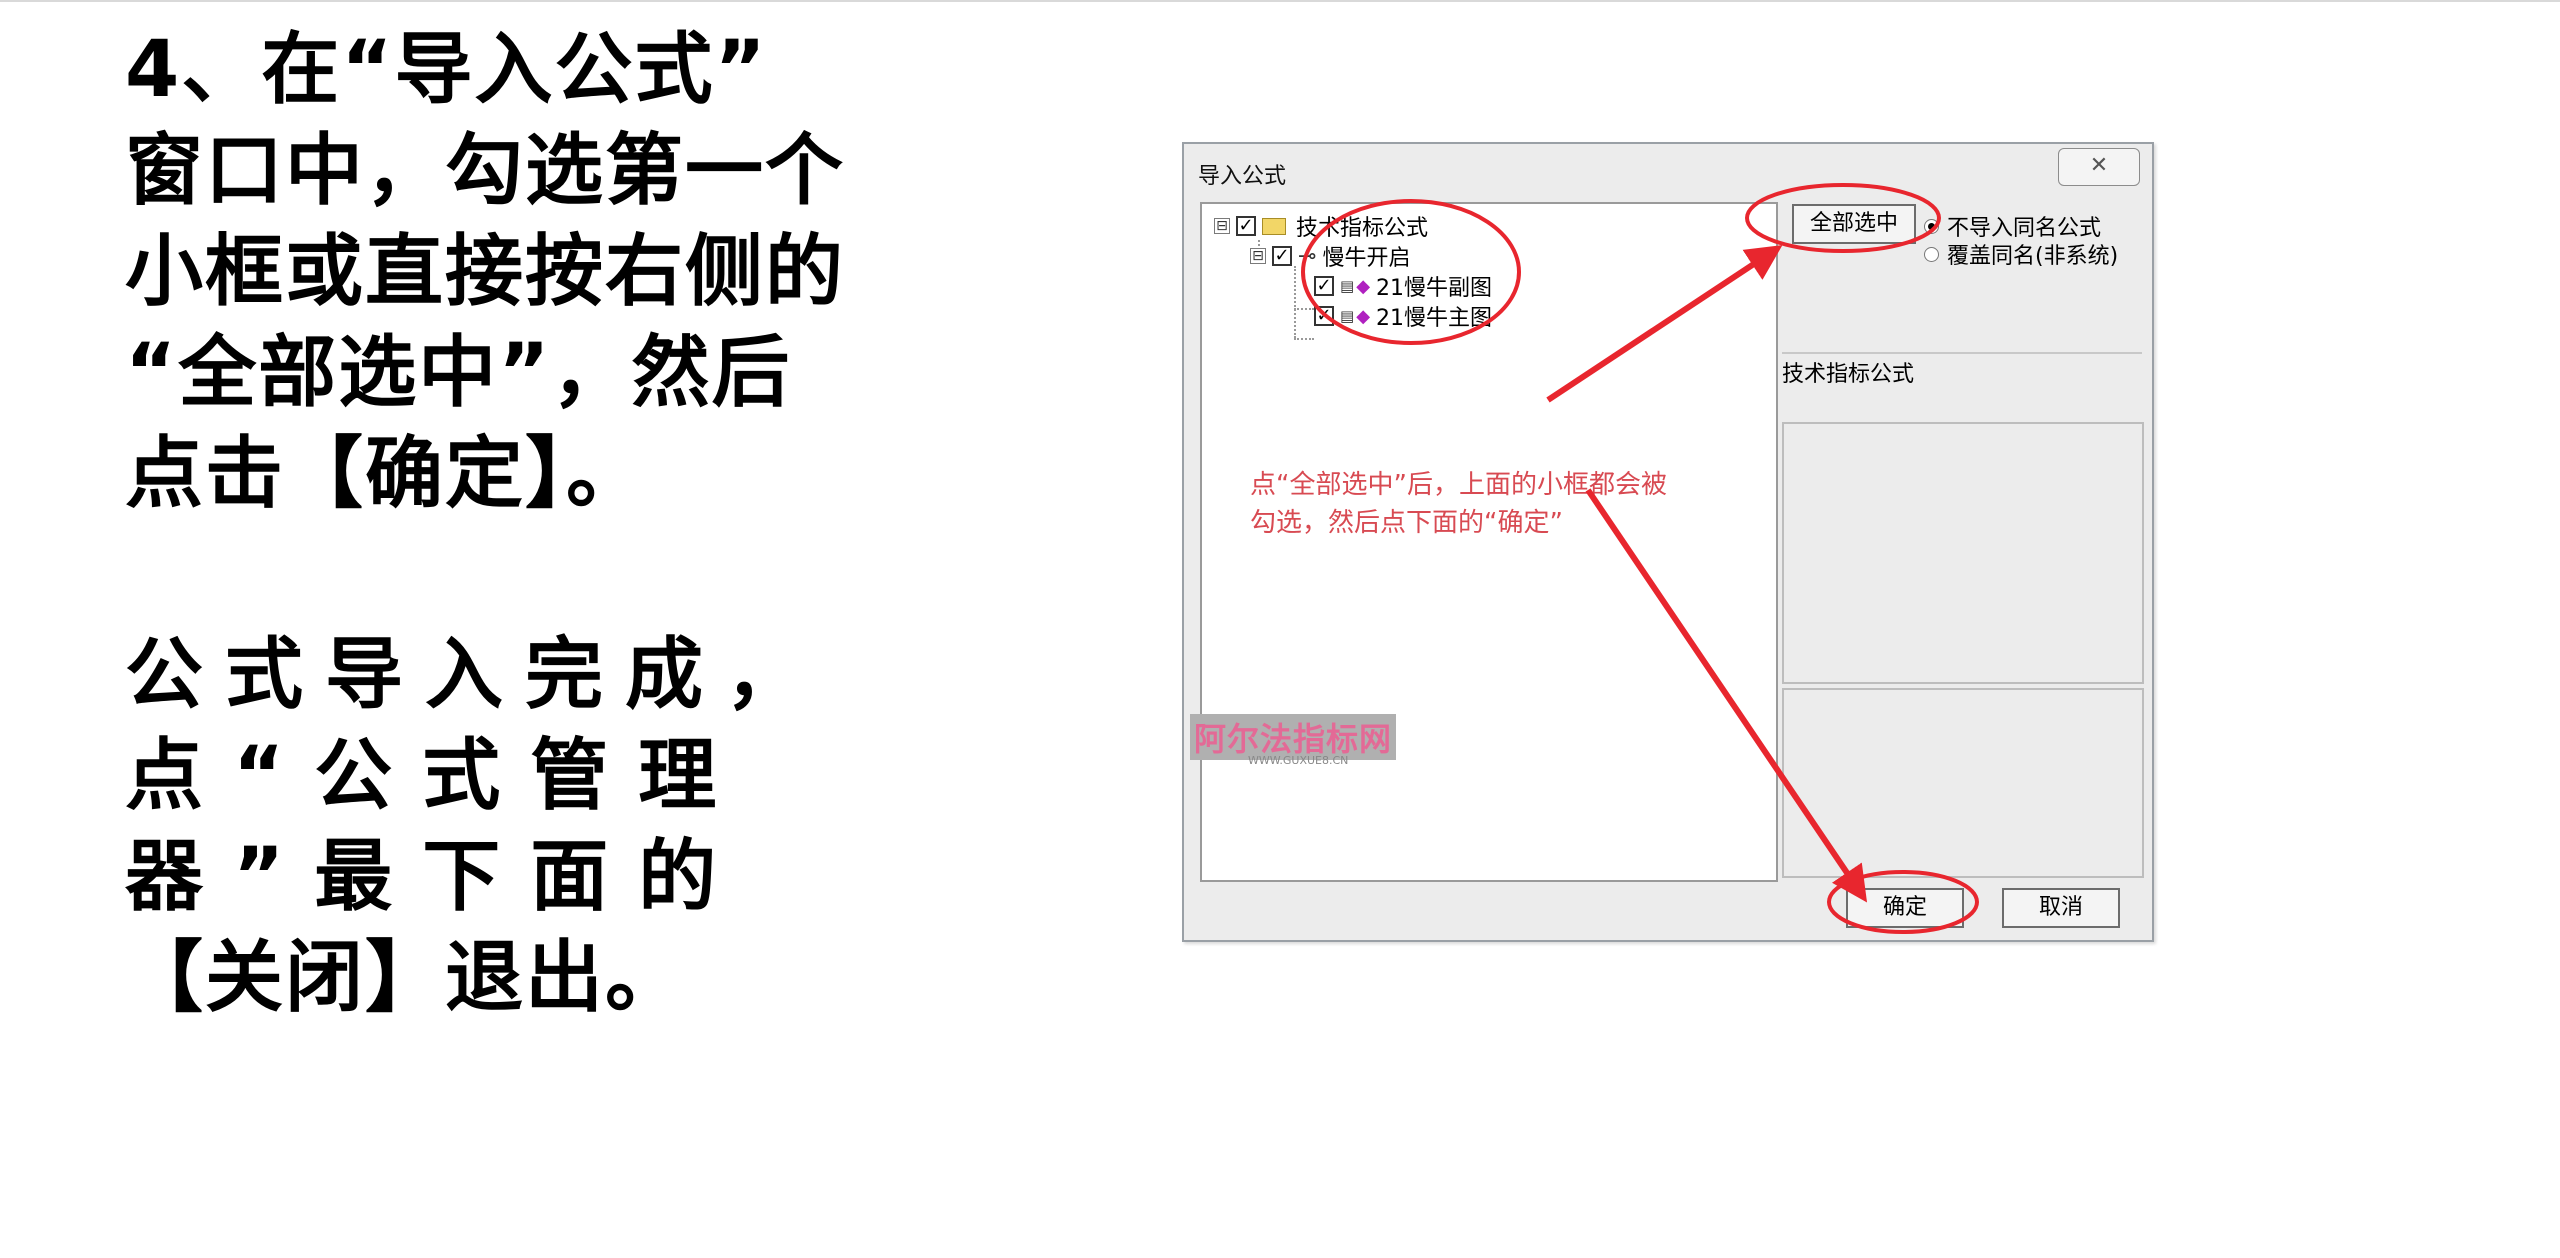  I want to click on annotation-line: 点“全部选中”后，上面的小框都会被, so click(1458, 485).